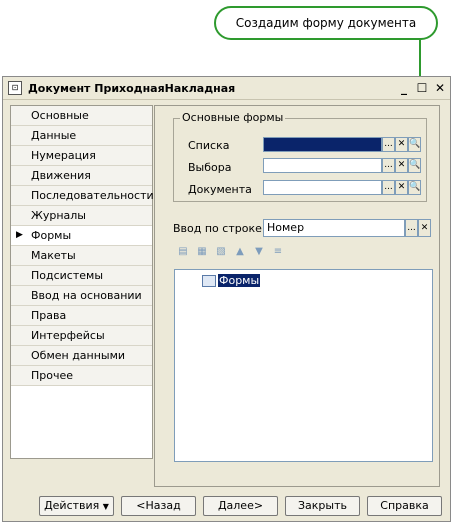 Image resolution: width=455 pixels, height=526 pixels. I want to click on document-form-buttons: ... ✕ 🔍, so click(401, 187).